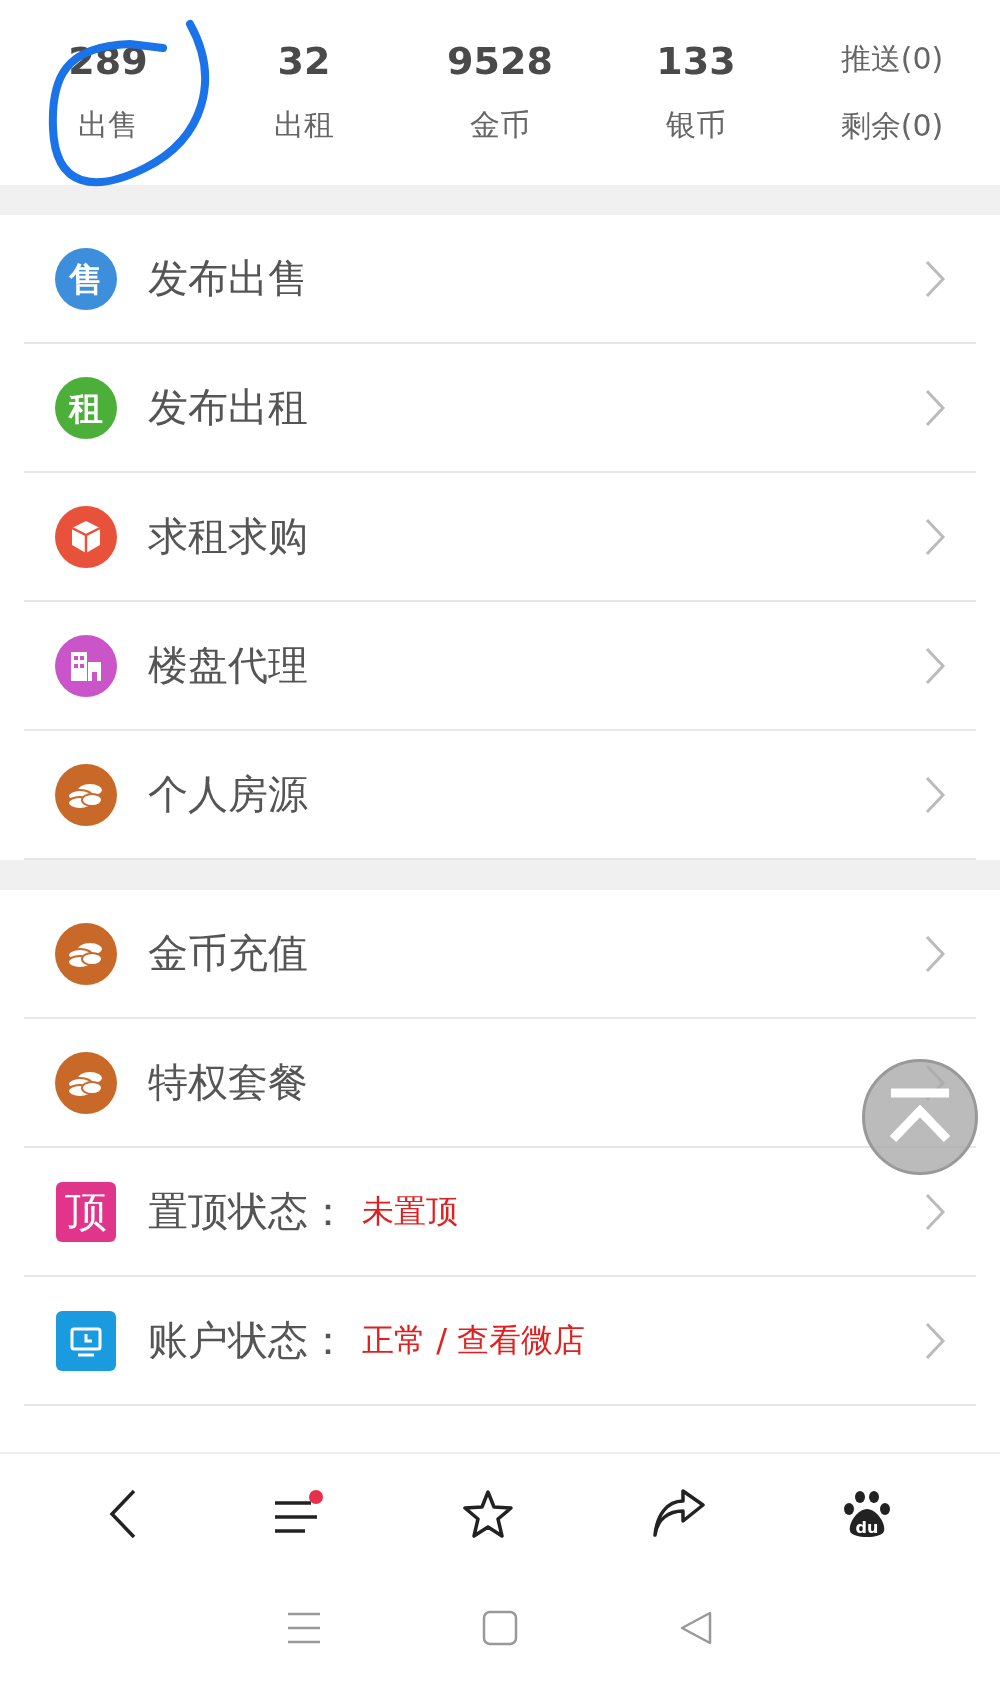 Image resolution: width=1000 pixels, height=1682 pixels. What do you see at coordinates (108, 125) in the screenshot?
I see `stat-label: 出售` at bounding box center [108, 125].